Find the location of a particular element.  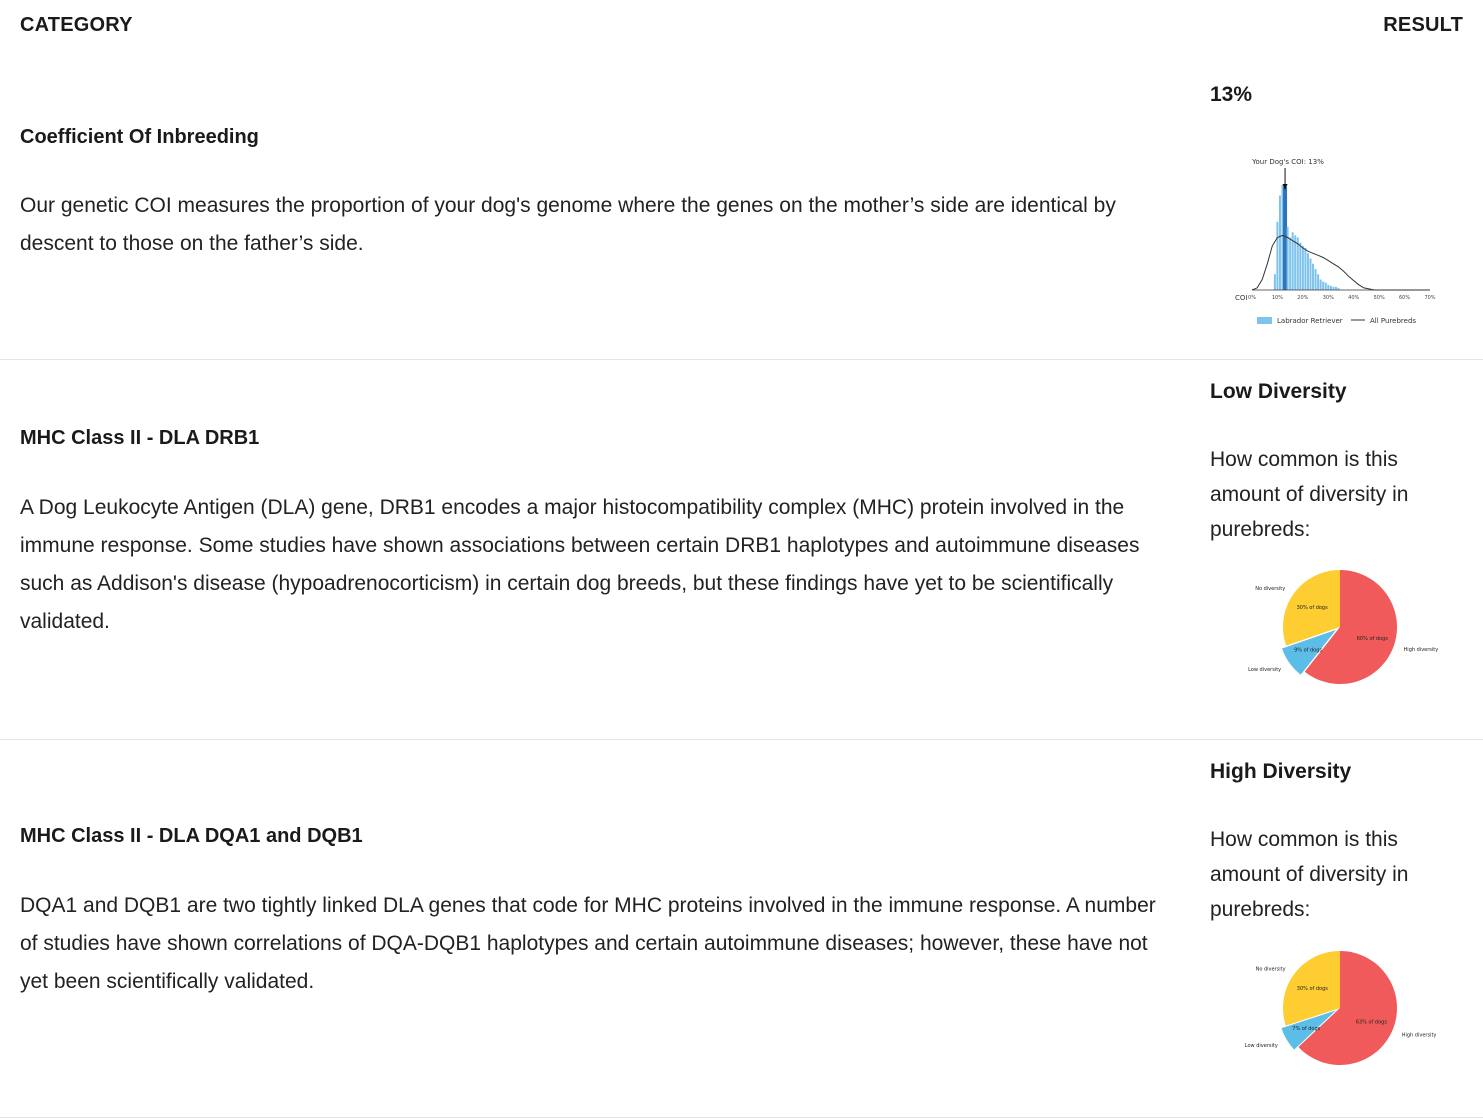

legend-label-all-purebreds: All Purebreds is located at coordinates (1393, 321).